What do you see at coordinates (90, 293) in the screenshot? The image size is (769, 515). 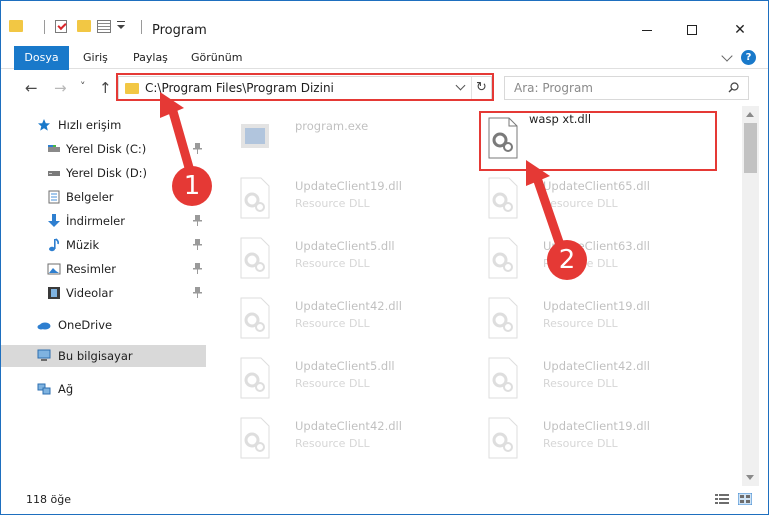 I see `sidebar-item-label: Videolar` at bounding box center [90, 293].